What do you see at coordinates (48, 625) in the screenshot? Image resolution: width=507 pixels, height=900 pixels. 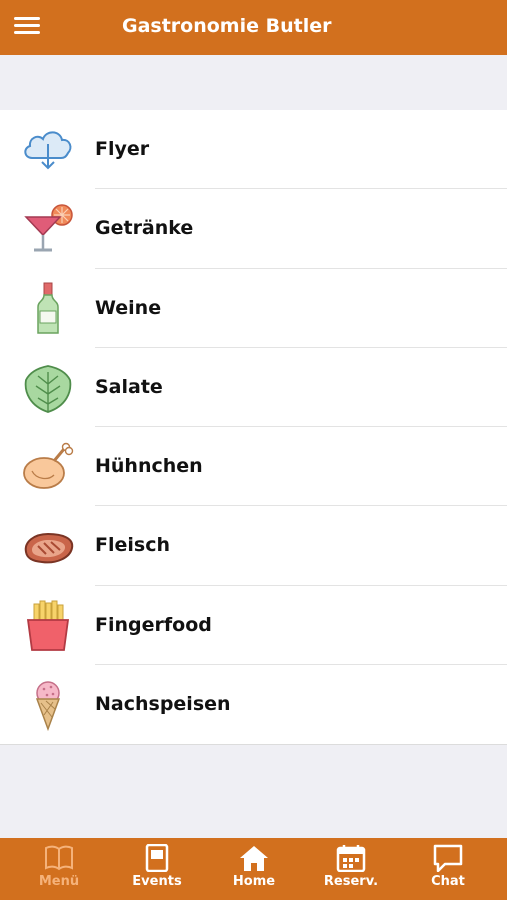 I see `fries-icon` at bounding box center [48, 625].